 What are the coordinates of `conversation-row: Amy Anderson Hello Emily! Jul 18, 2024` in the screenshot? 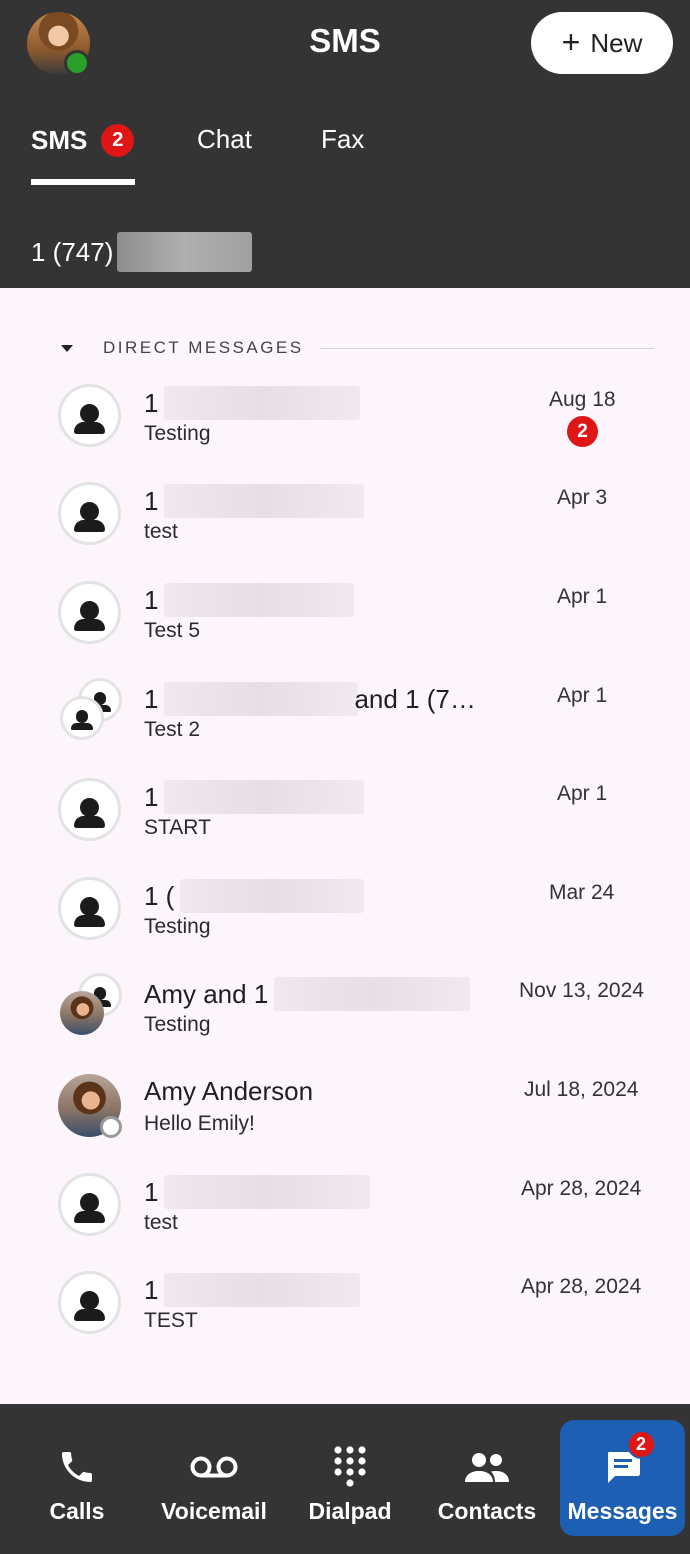 It's located at (345, 1123).